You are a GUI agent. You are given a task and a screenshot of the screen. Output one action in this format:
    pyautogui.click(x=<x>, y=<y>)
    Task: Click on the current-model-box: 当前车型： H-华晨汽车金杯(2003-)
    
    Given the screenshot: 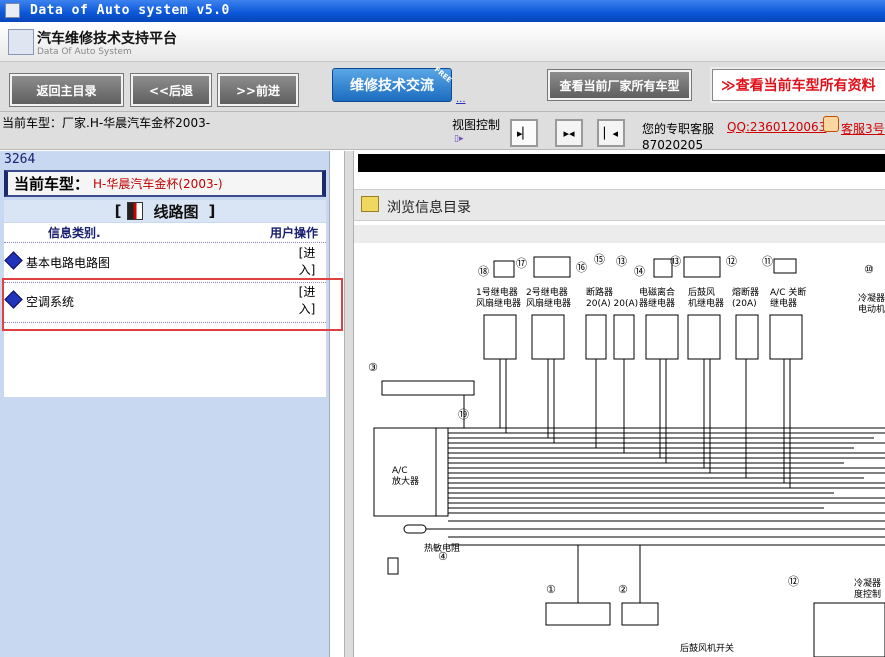 What is the action you would take?
    pyautogui.click(x=165, y=183)
    